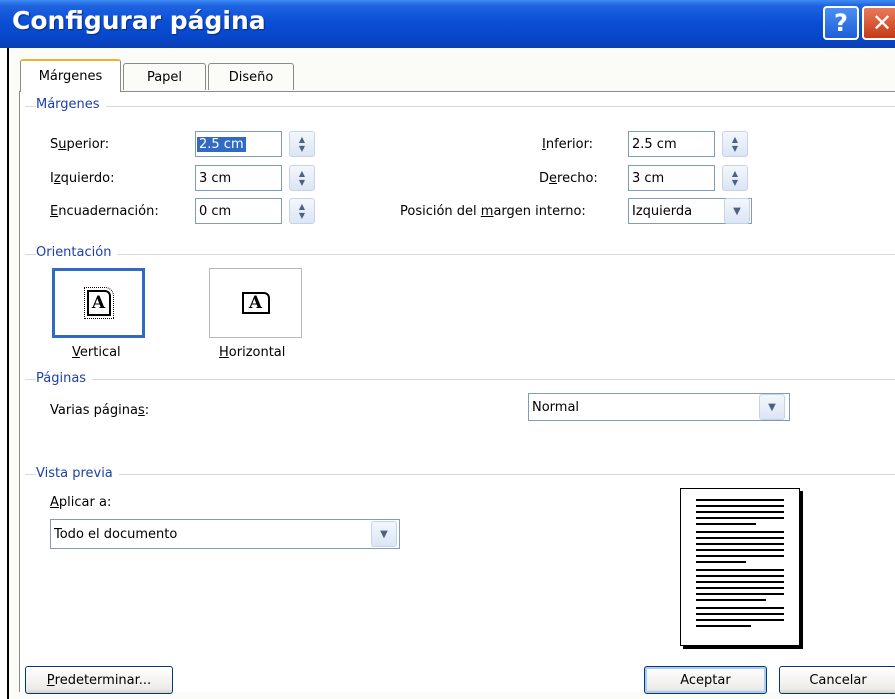  Describe the element at coordinates (659, 407) in the screenshot. I see `multiple-pages-select: Normal` at that location.